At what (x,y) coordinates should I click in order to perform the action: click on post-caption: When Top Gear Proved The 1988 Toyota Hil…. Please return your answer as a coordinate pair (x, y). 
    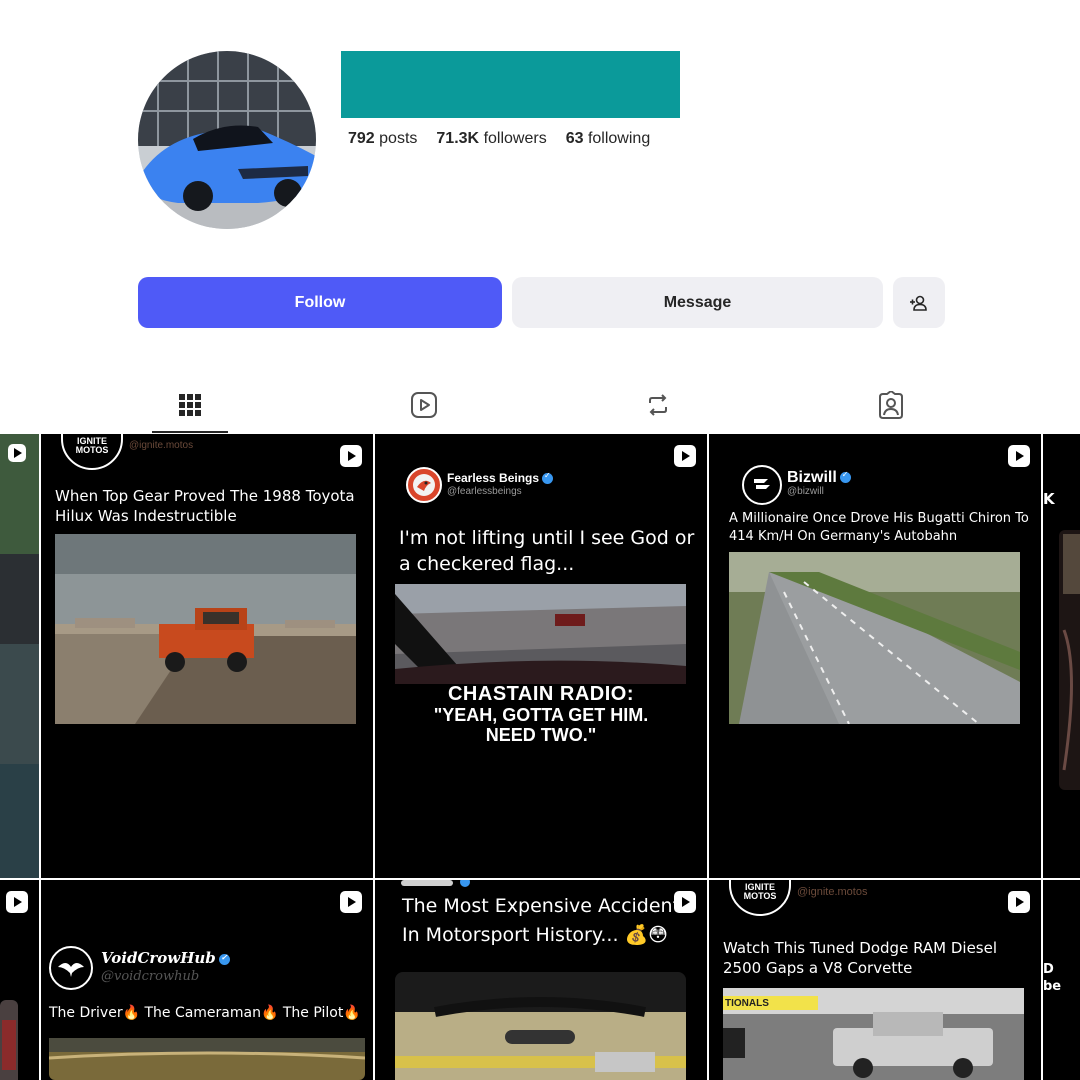
    Looking at the image, I should click on (205, 506).